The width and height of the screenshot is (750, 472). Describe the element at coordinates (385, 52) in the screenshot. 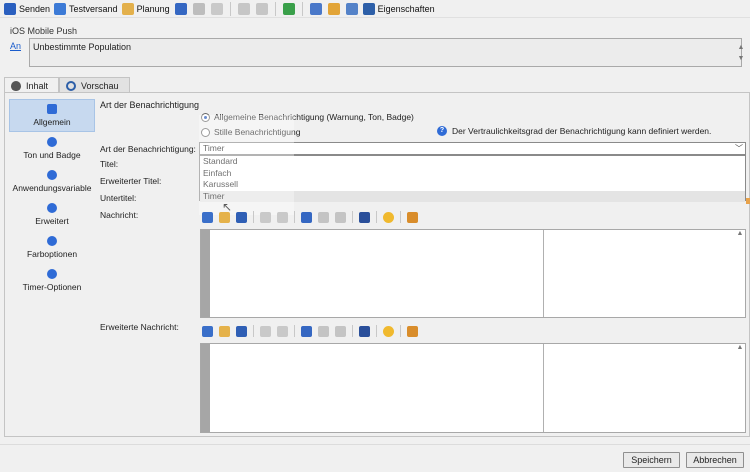

I see `population-field: Unbestimmte Population` at that location.